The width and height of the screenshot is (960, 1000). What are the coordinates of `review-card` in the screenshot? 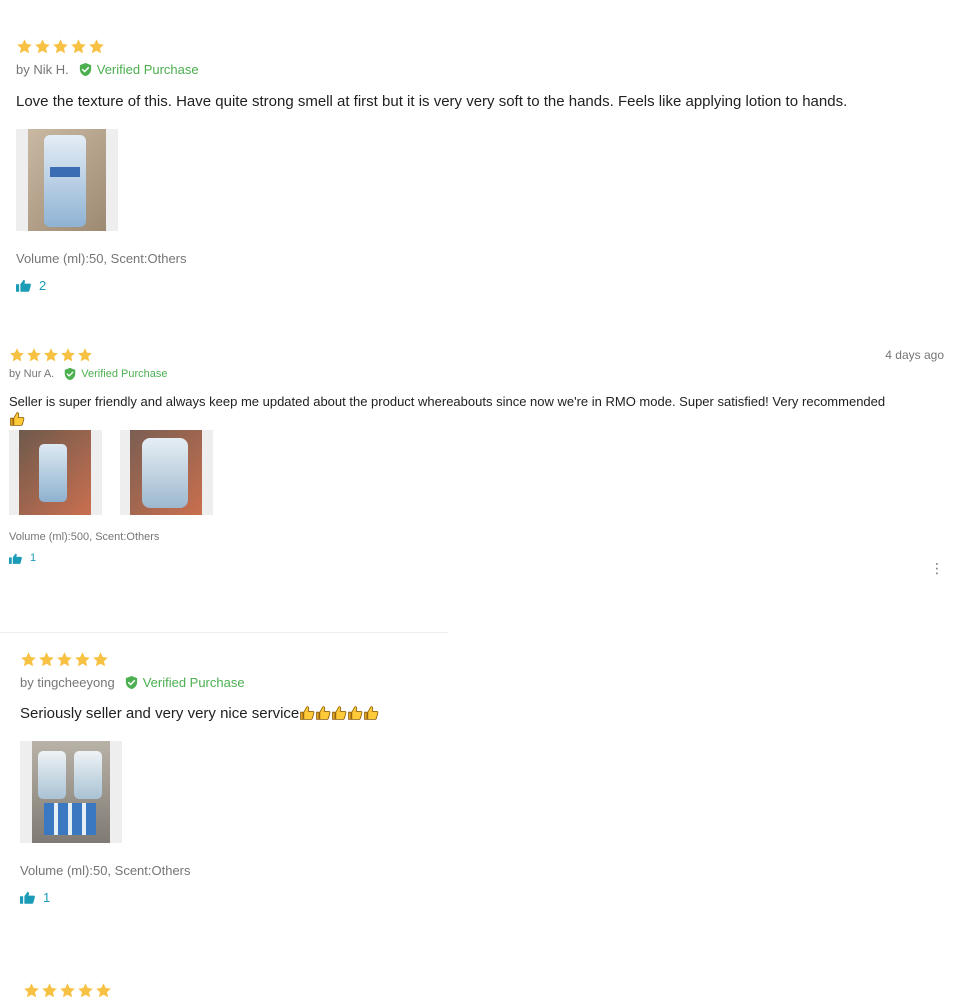 It's located at (483, 990).